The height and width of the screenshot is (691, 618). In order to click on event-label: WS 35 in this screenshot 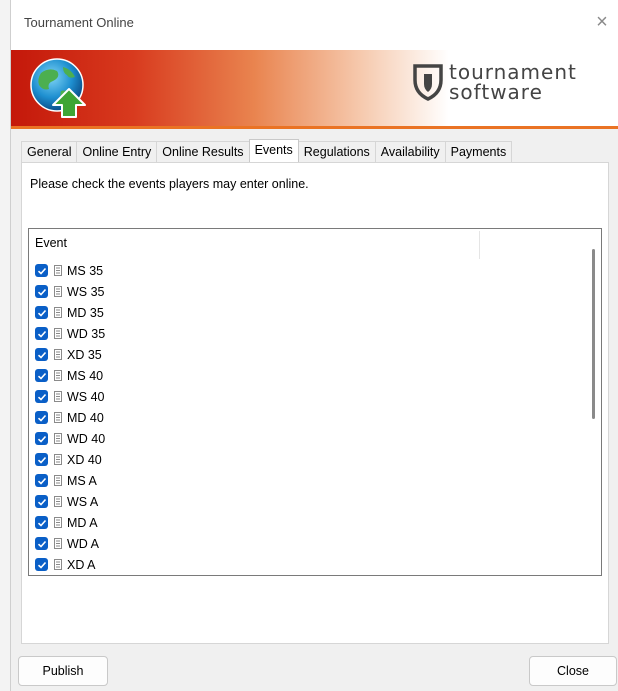, I will do `click(86, 291)`.